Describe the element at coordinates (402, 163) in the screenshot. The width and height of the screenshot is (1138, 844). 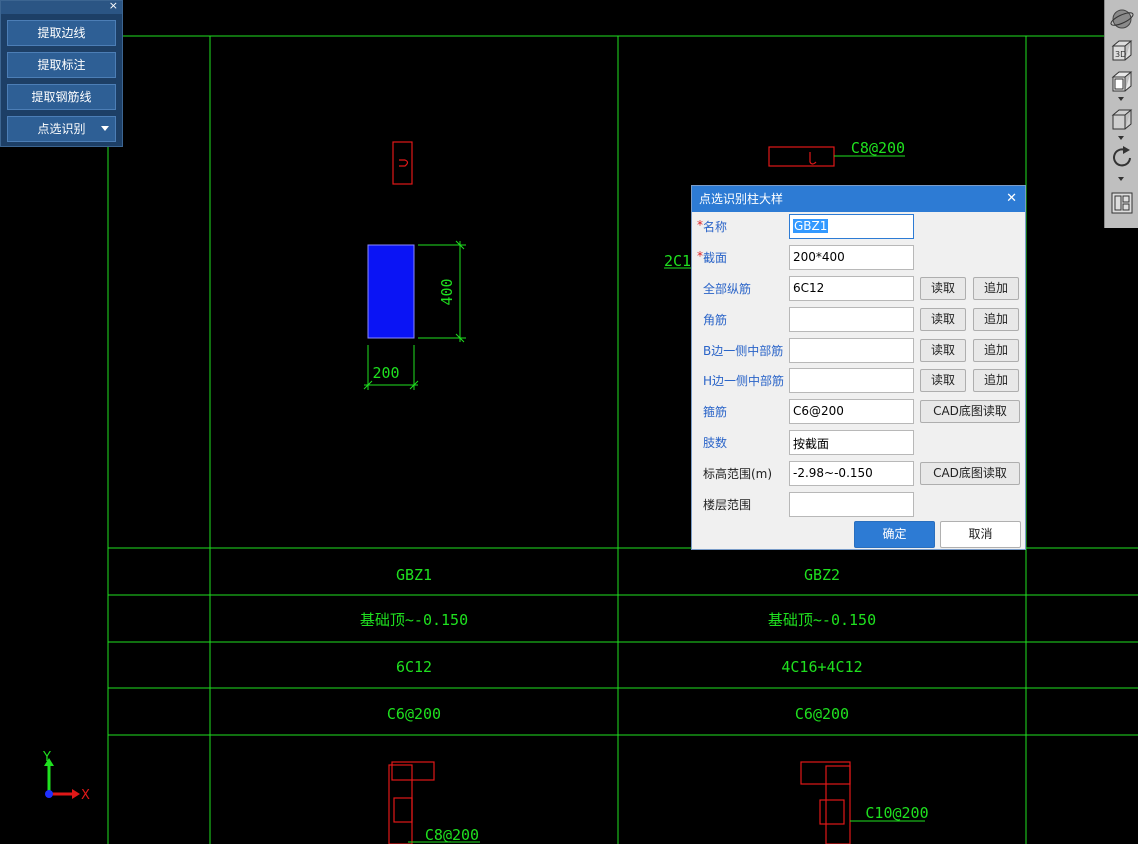
I see `column-outline-gbz1` at that location.